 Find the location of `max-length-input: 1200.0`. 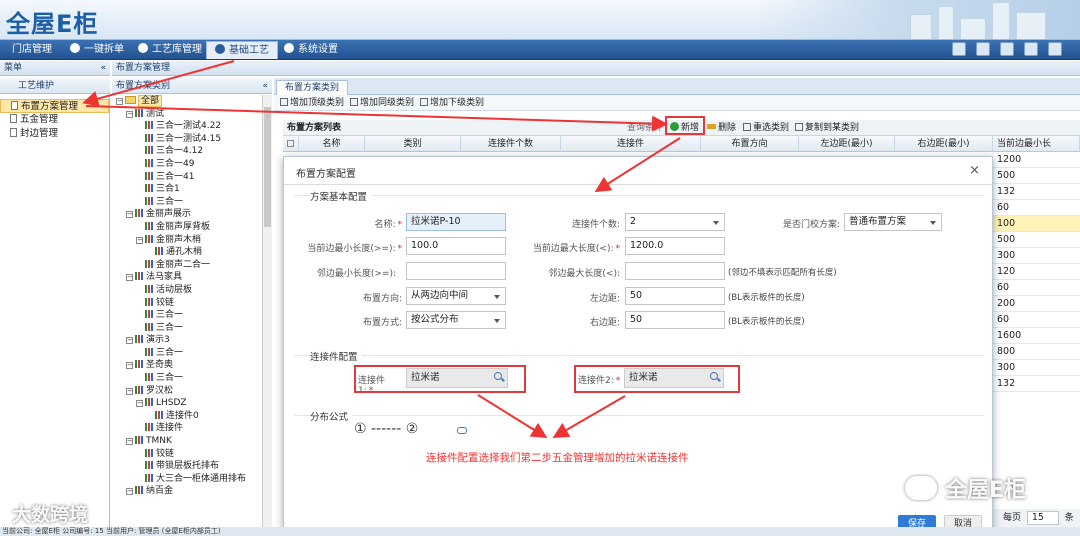

max-length-input: 1200.0 is located at coordinates (675, 246).